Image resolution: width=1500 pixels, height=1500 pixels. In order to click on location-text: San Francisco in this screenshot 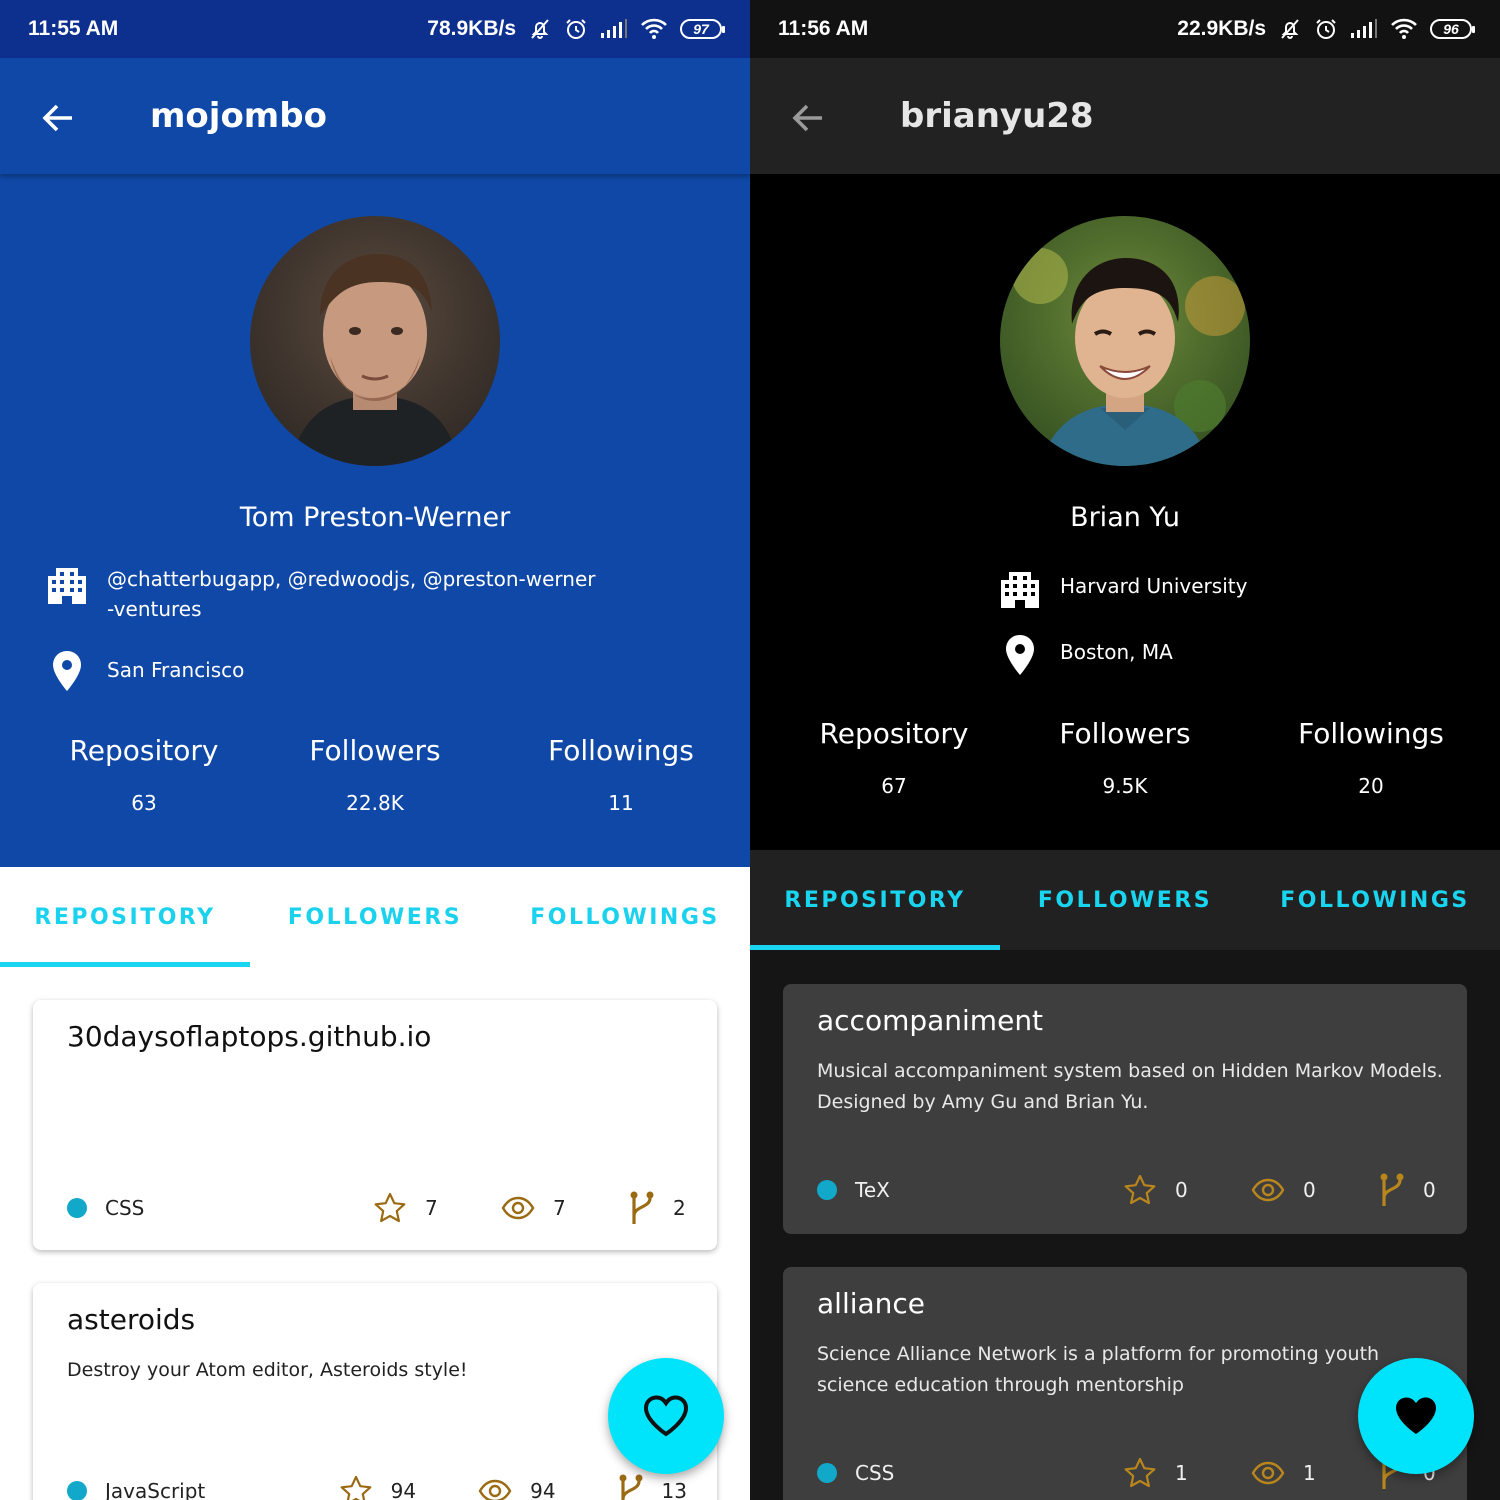, I will do `click(176, 670)`.